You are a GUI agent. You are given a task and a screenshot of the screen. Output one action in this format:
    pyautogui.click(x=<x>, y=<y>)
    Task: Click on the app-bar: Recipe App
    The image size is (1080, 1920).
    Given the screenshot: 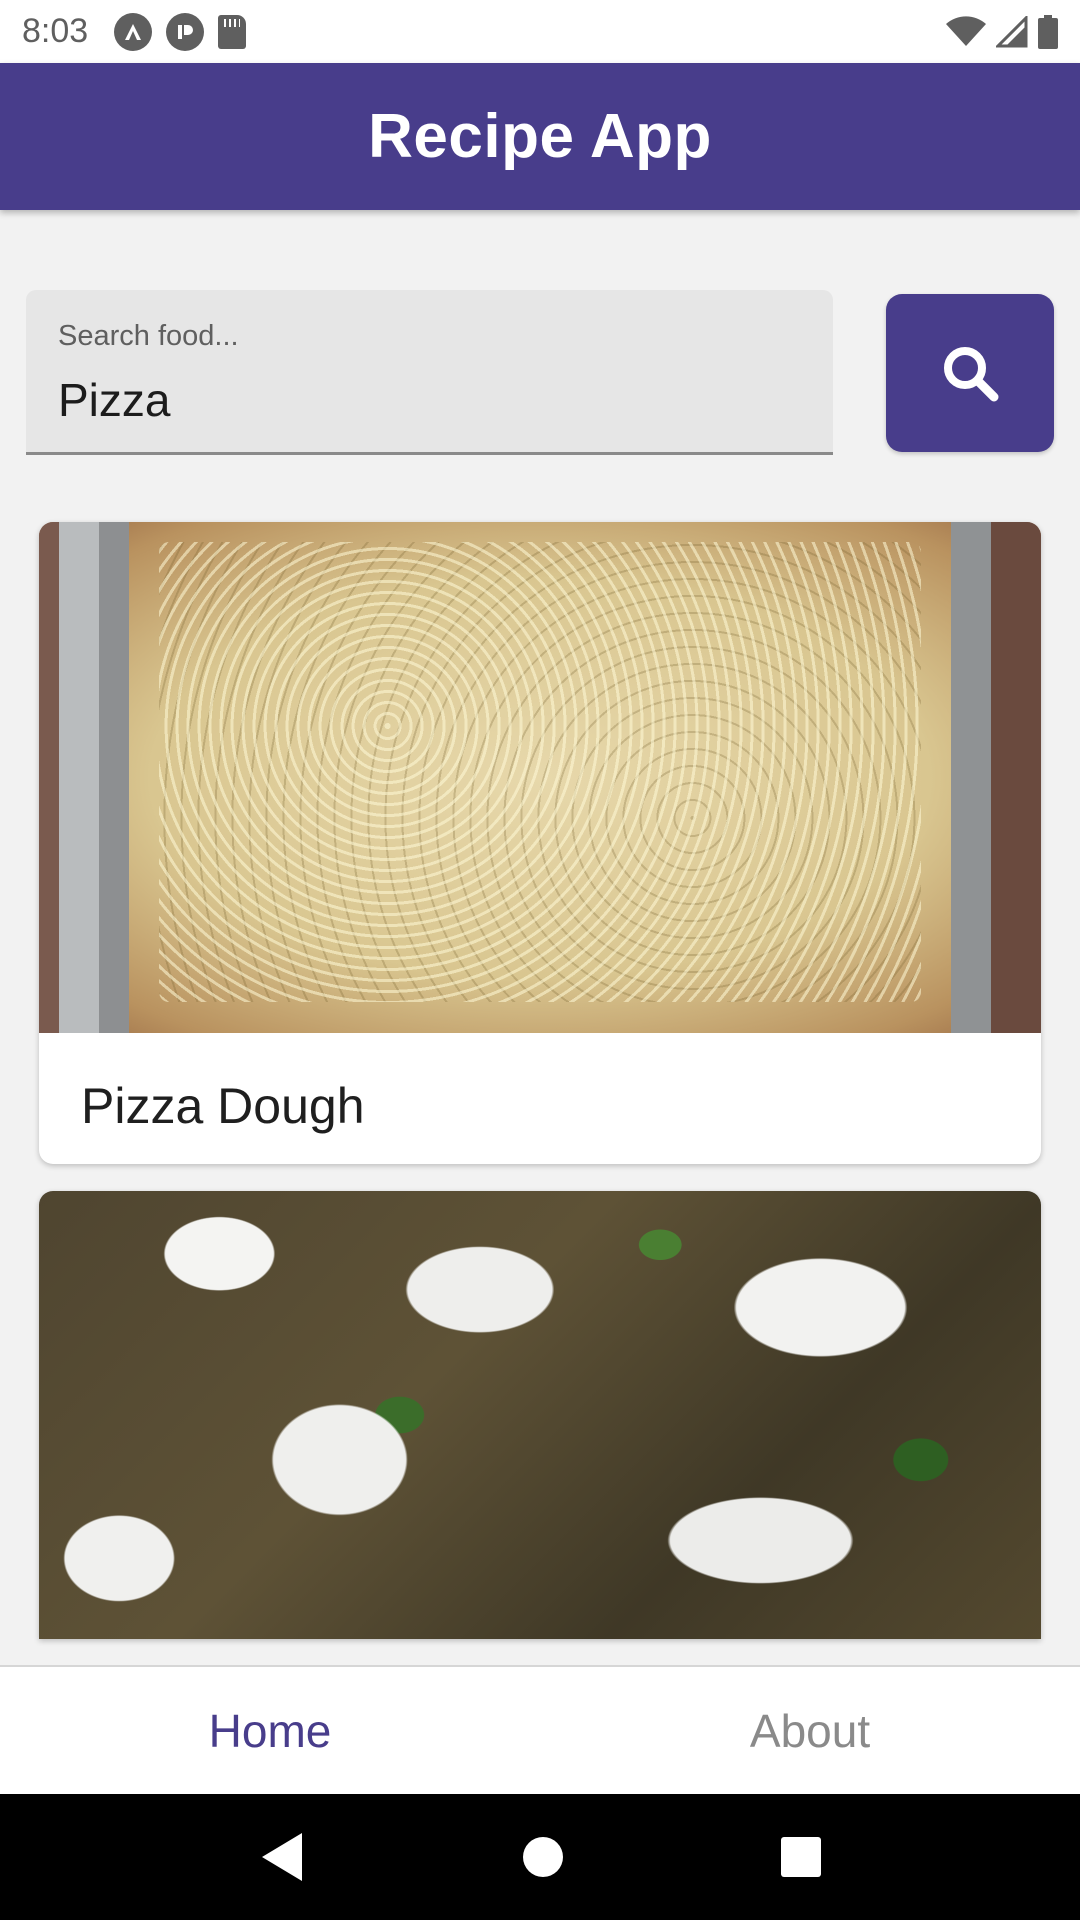 What is the action you would take?
    pyautogui.click(x=540, y=136)
    